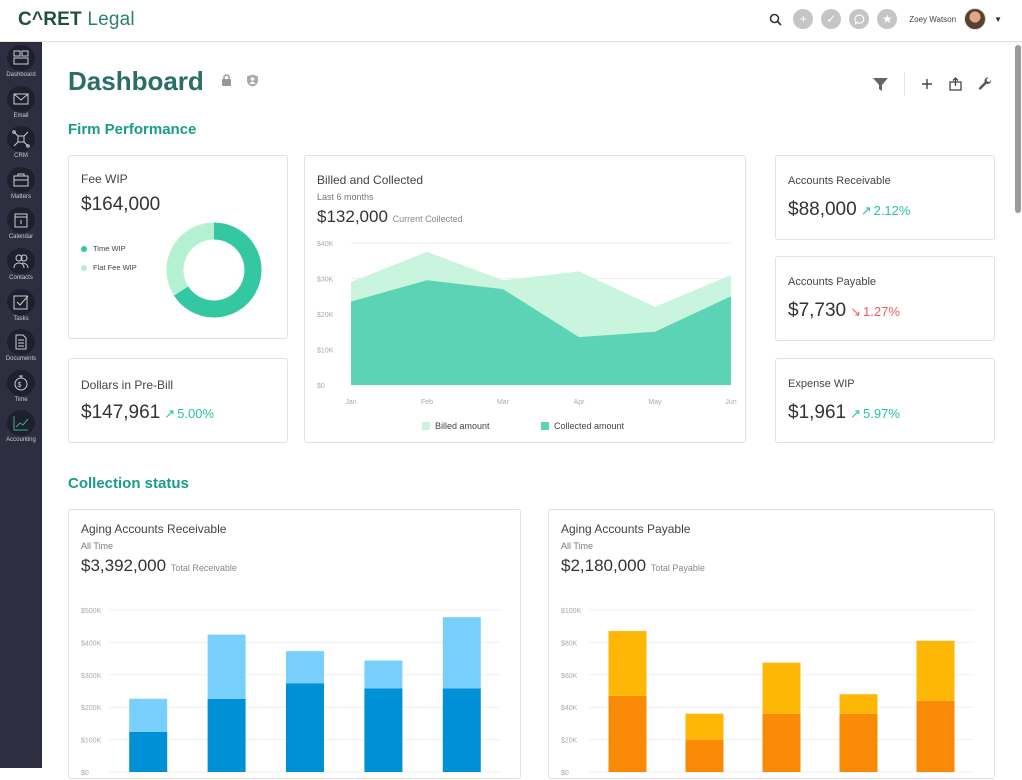  Describe the element at coordinates (832, 282) in the screenshot. I see `accounts-payable-title: Accounts Payable` at that location.